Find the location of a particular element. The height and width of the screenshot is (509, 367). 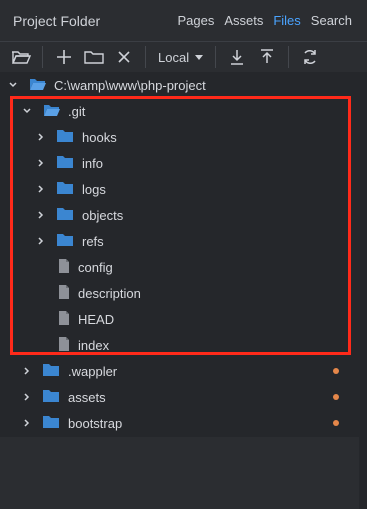

add-file-button is located at coordinates (64, 57).